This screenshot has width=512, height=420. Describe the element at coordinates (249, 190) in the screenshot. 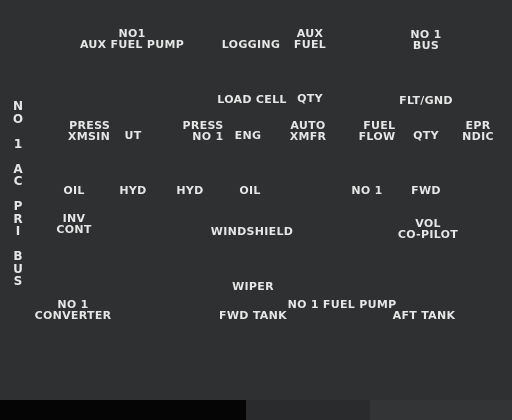

I see `breaker-oil-2: OIL` at that location.